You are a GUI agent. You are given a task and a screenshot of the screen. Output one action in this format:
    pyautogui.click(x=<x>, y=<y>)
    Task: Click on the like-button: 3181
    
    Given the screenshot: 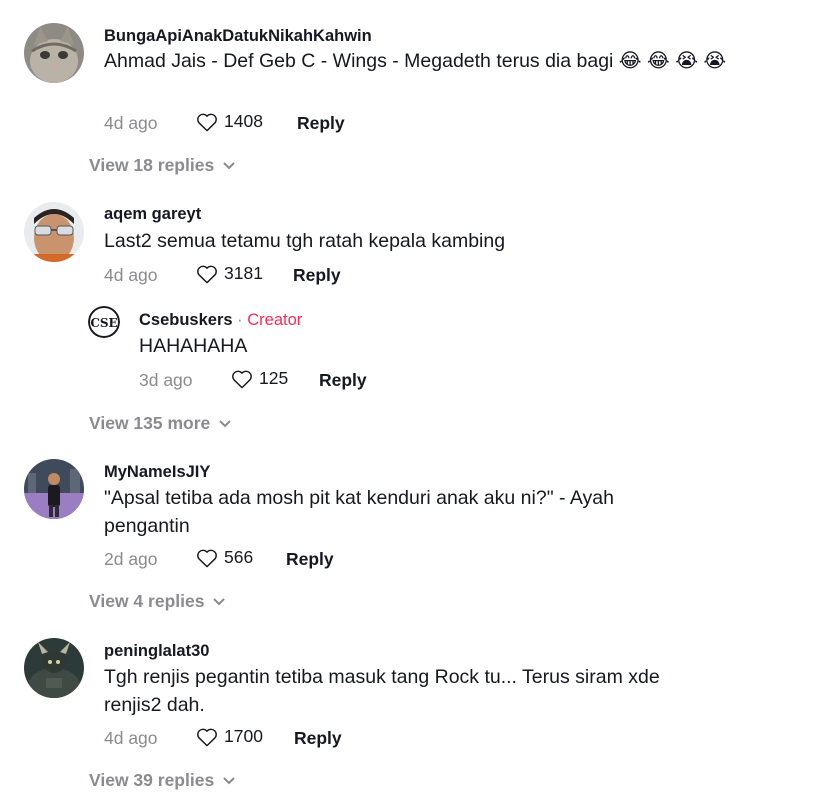 What is the action you would take?
    pyautogui.click(x=229, y=273)
    